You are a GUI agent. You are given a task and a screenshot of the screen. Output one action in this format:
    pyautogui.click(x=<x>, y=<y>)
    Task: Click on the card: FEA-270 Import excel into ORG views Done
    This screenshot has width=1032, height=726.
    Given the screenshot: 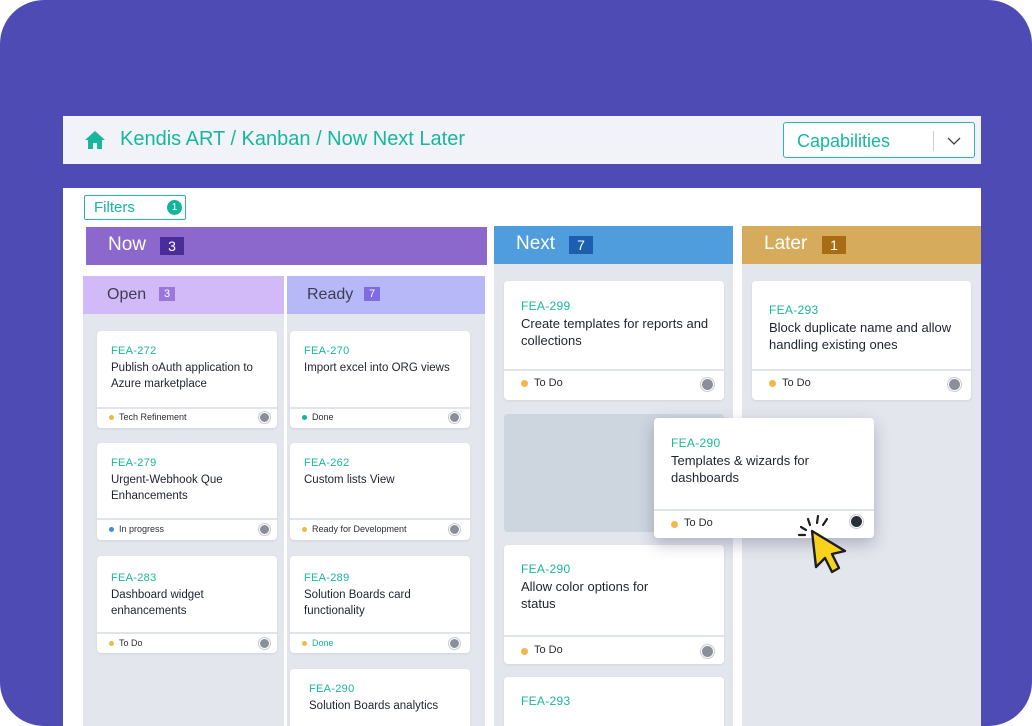 What is the action you would take?
    pyautogui.click(x=380, y=379)
    